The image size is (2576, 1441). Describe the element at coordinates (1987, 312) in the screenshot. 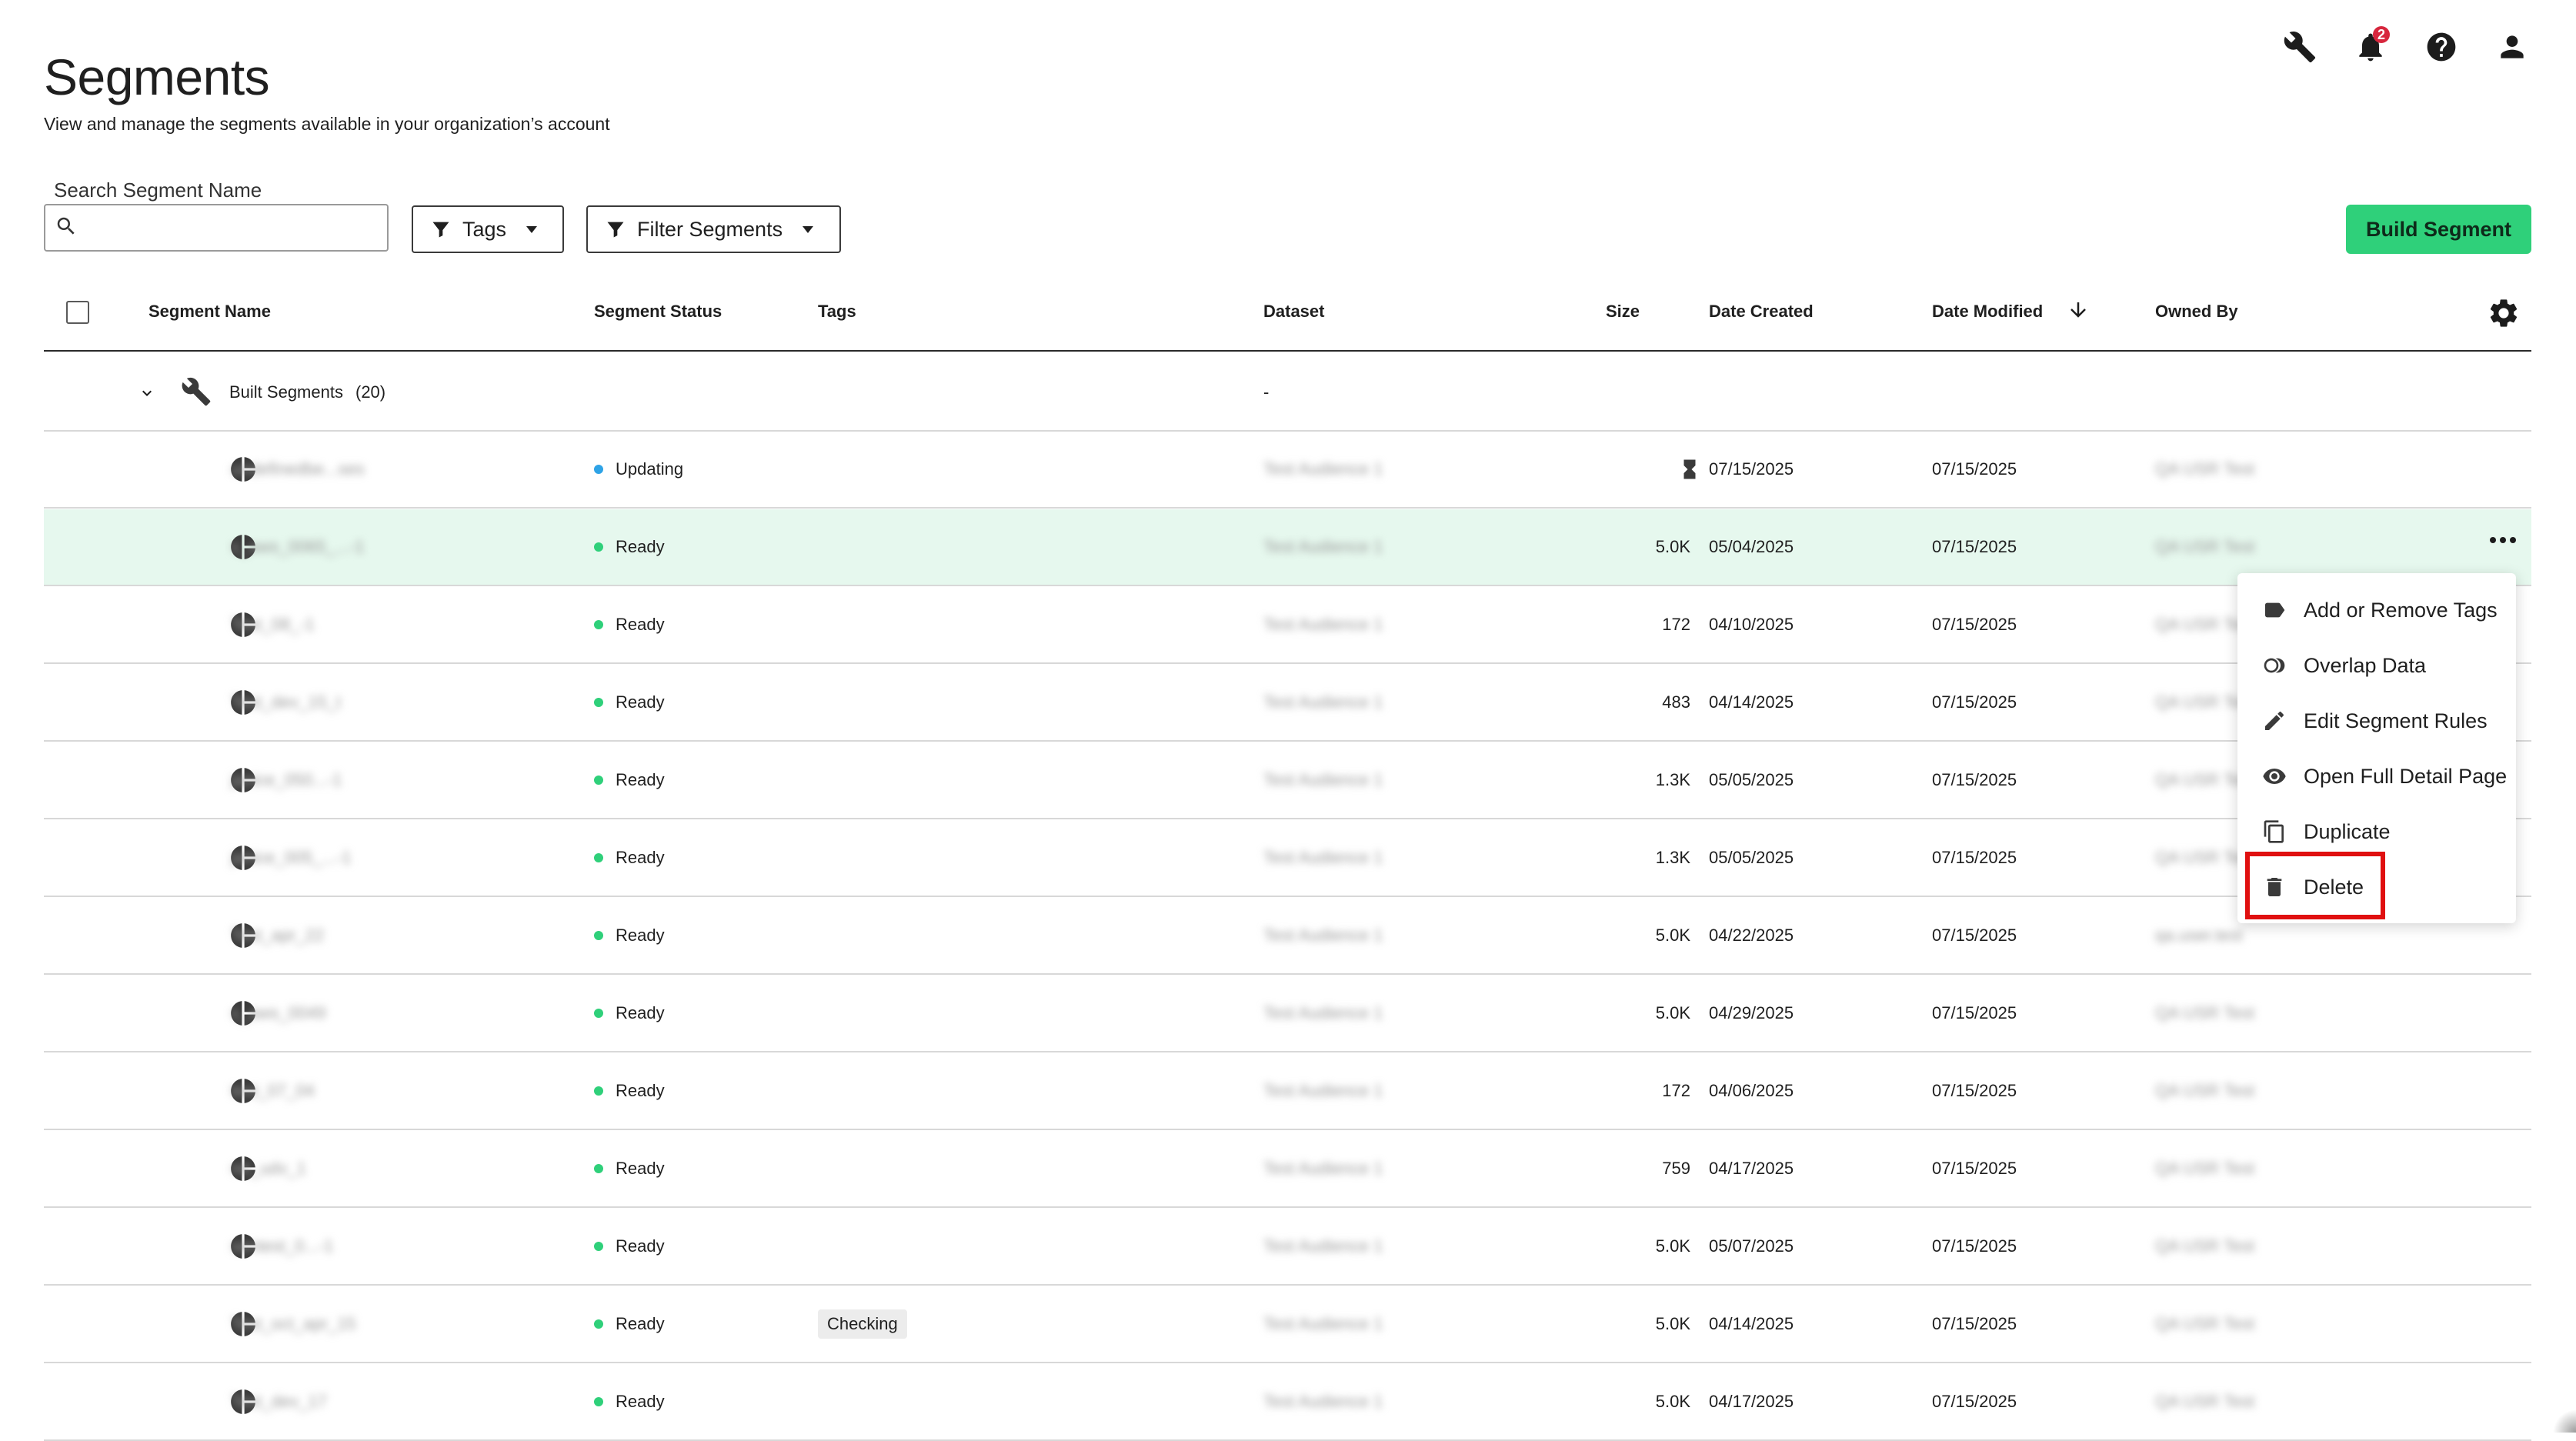

I see `column-header-date-modified: Date Modified` at that location.